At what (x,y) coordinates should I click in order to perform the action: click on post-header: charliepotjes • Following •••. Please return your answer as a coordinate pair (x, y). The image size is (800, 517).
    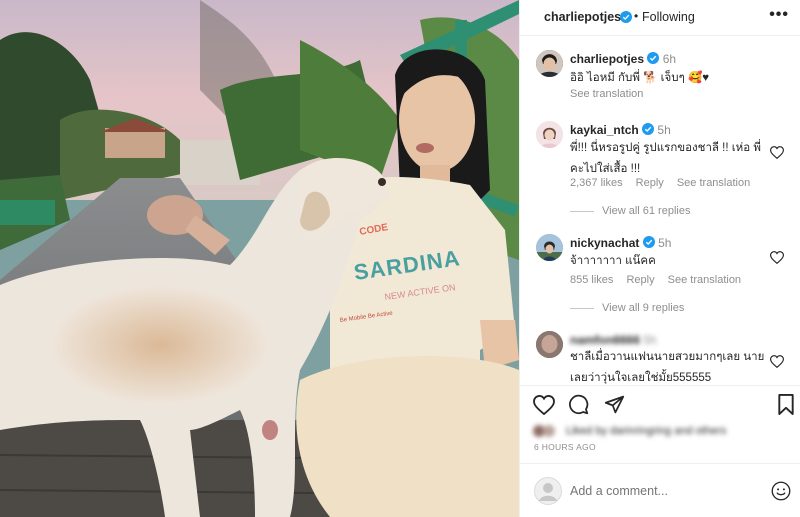
    Looking at the image, I should click on (660, 18).